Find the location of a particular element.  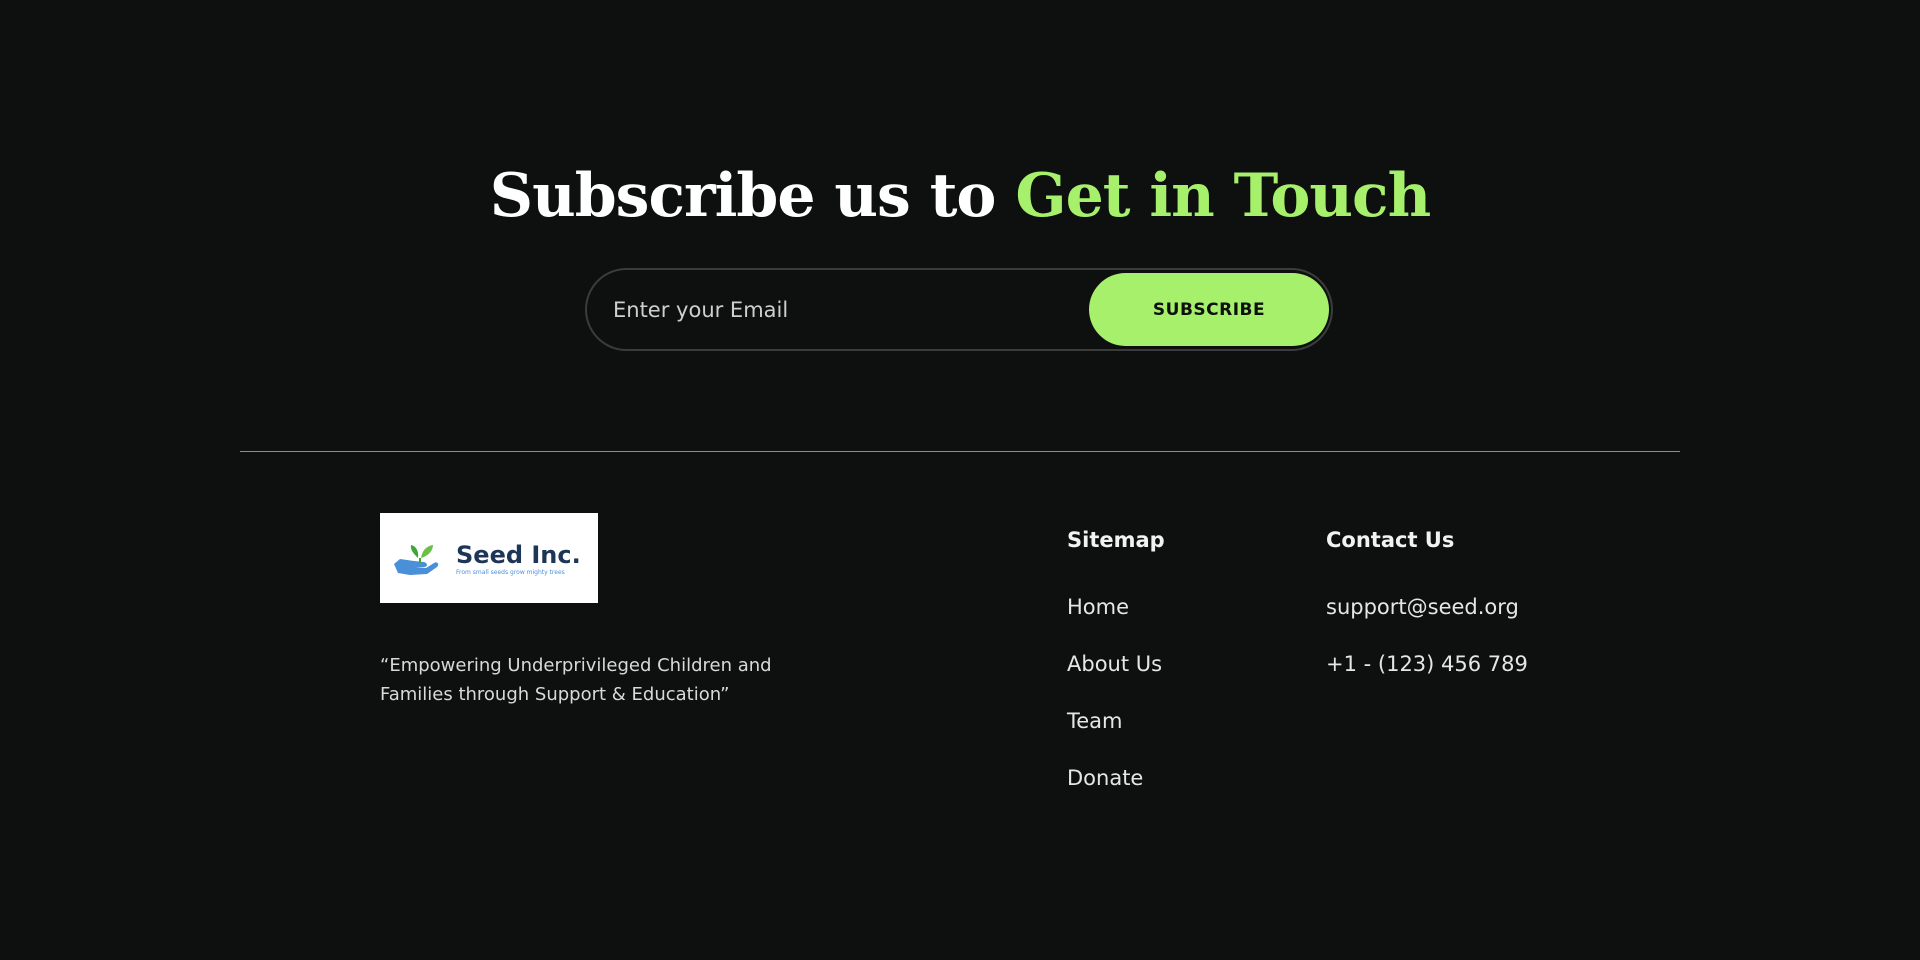

subscribe-form: SUBSCRIBE is located at coordinates (959, 309).